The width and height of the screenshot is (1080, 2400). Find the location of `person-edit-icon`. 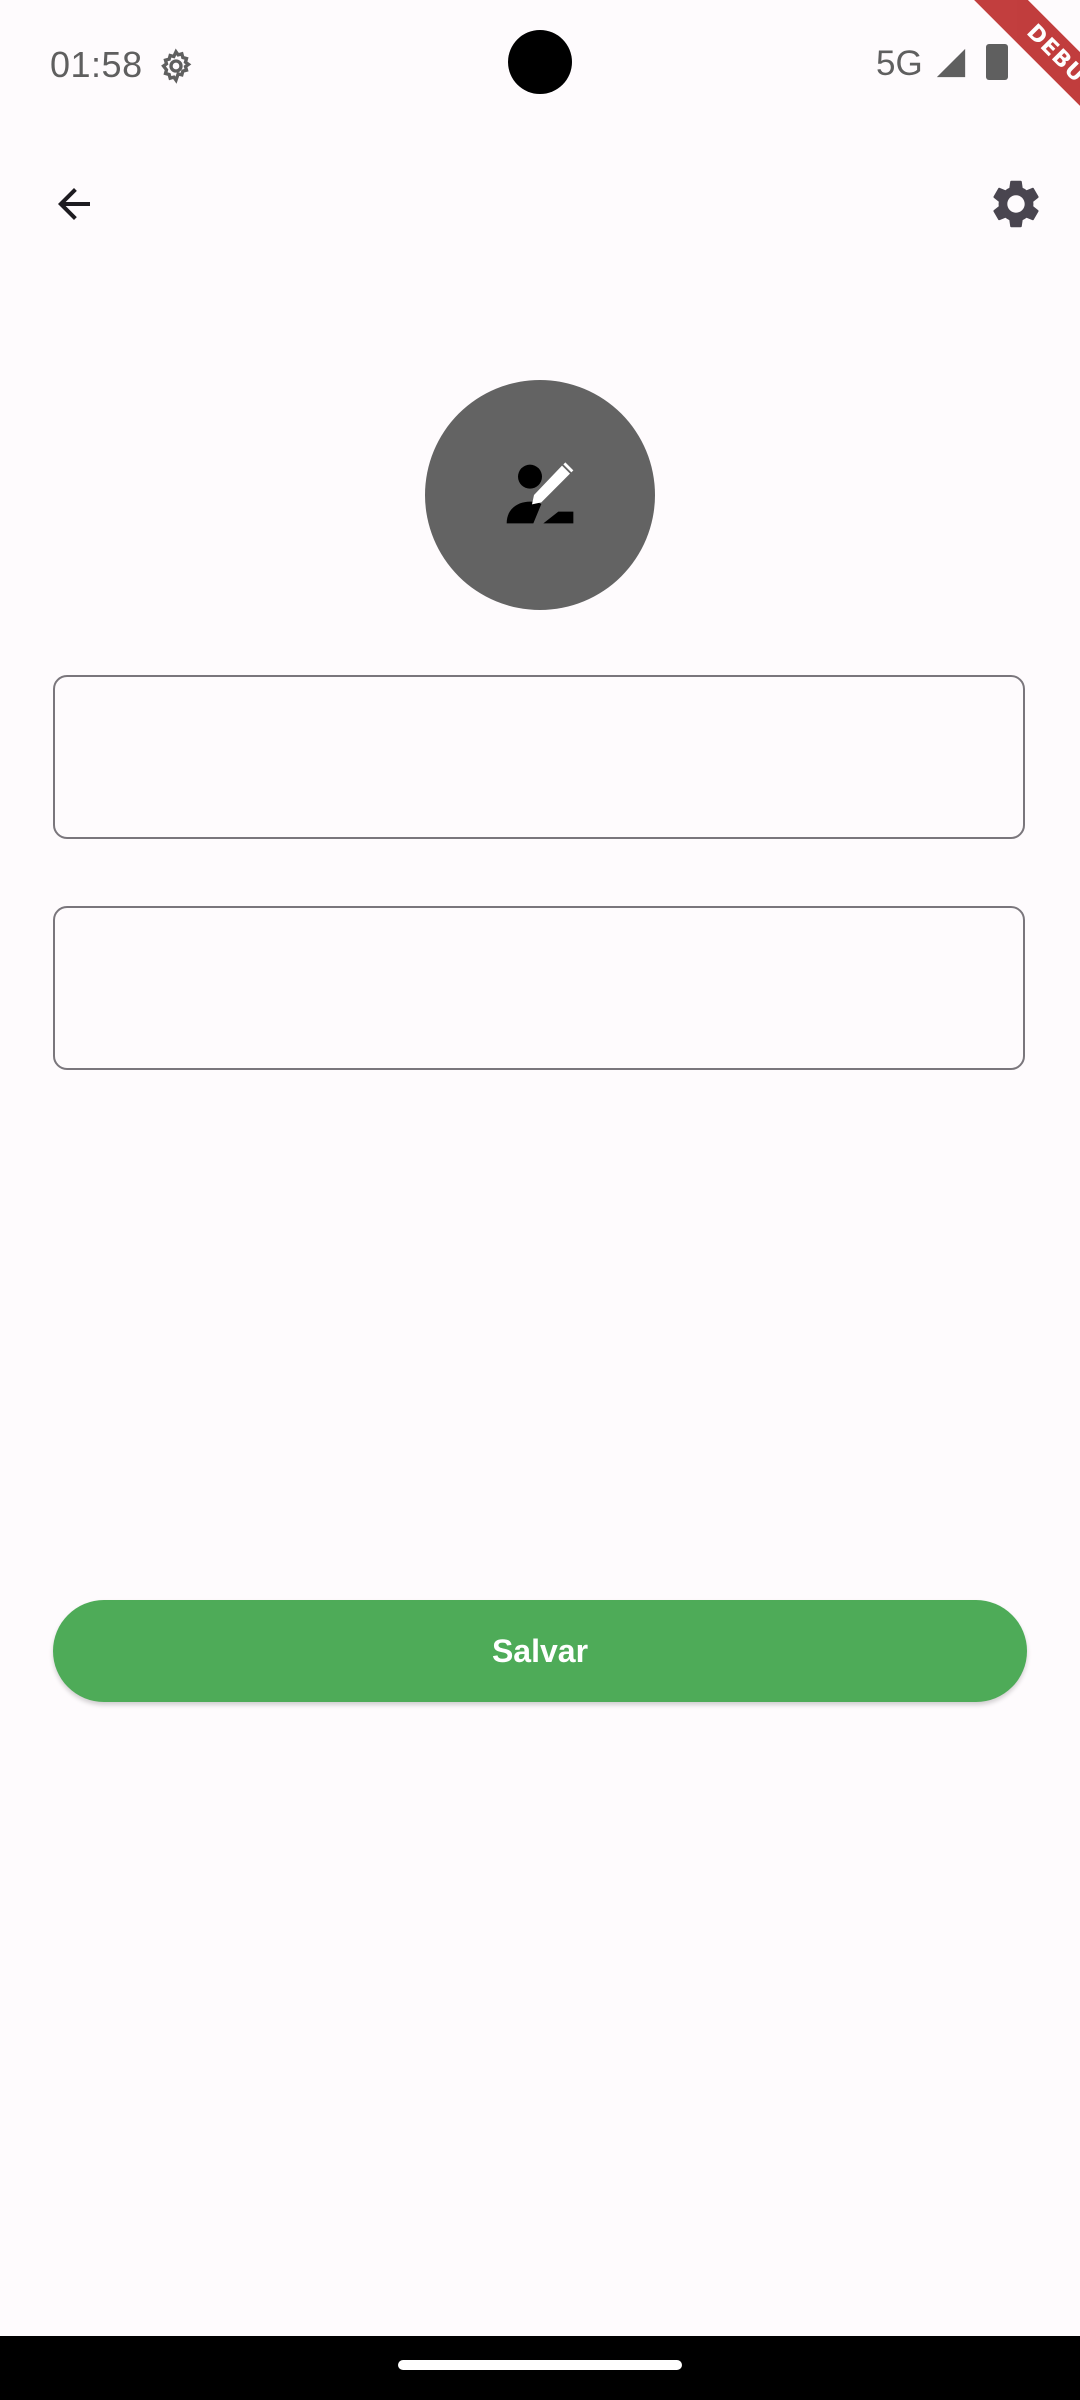

person-edit-icon is located at coordinates (540, 493).